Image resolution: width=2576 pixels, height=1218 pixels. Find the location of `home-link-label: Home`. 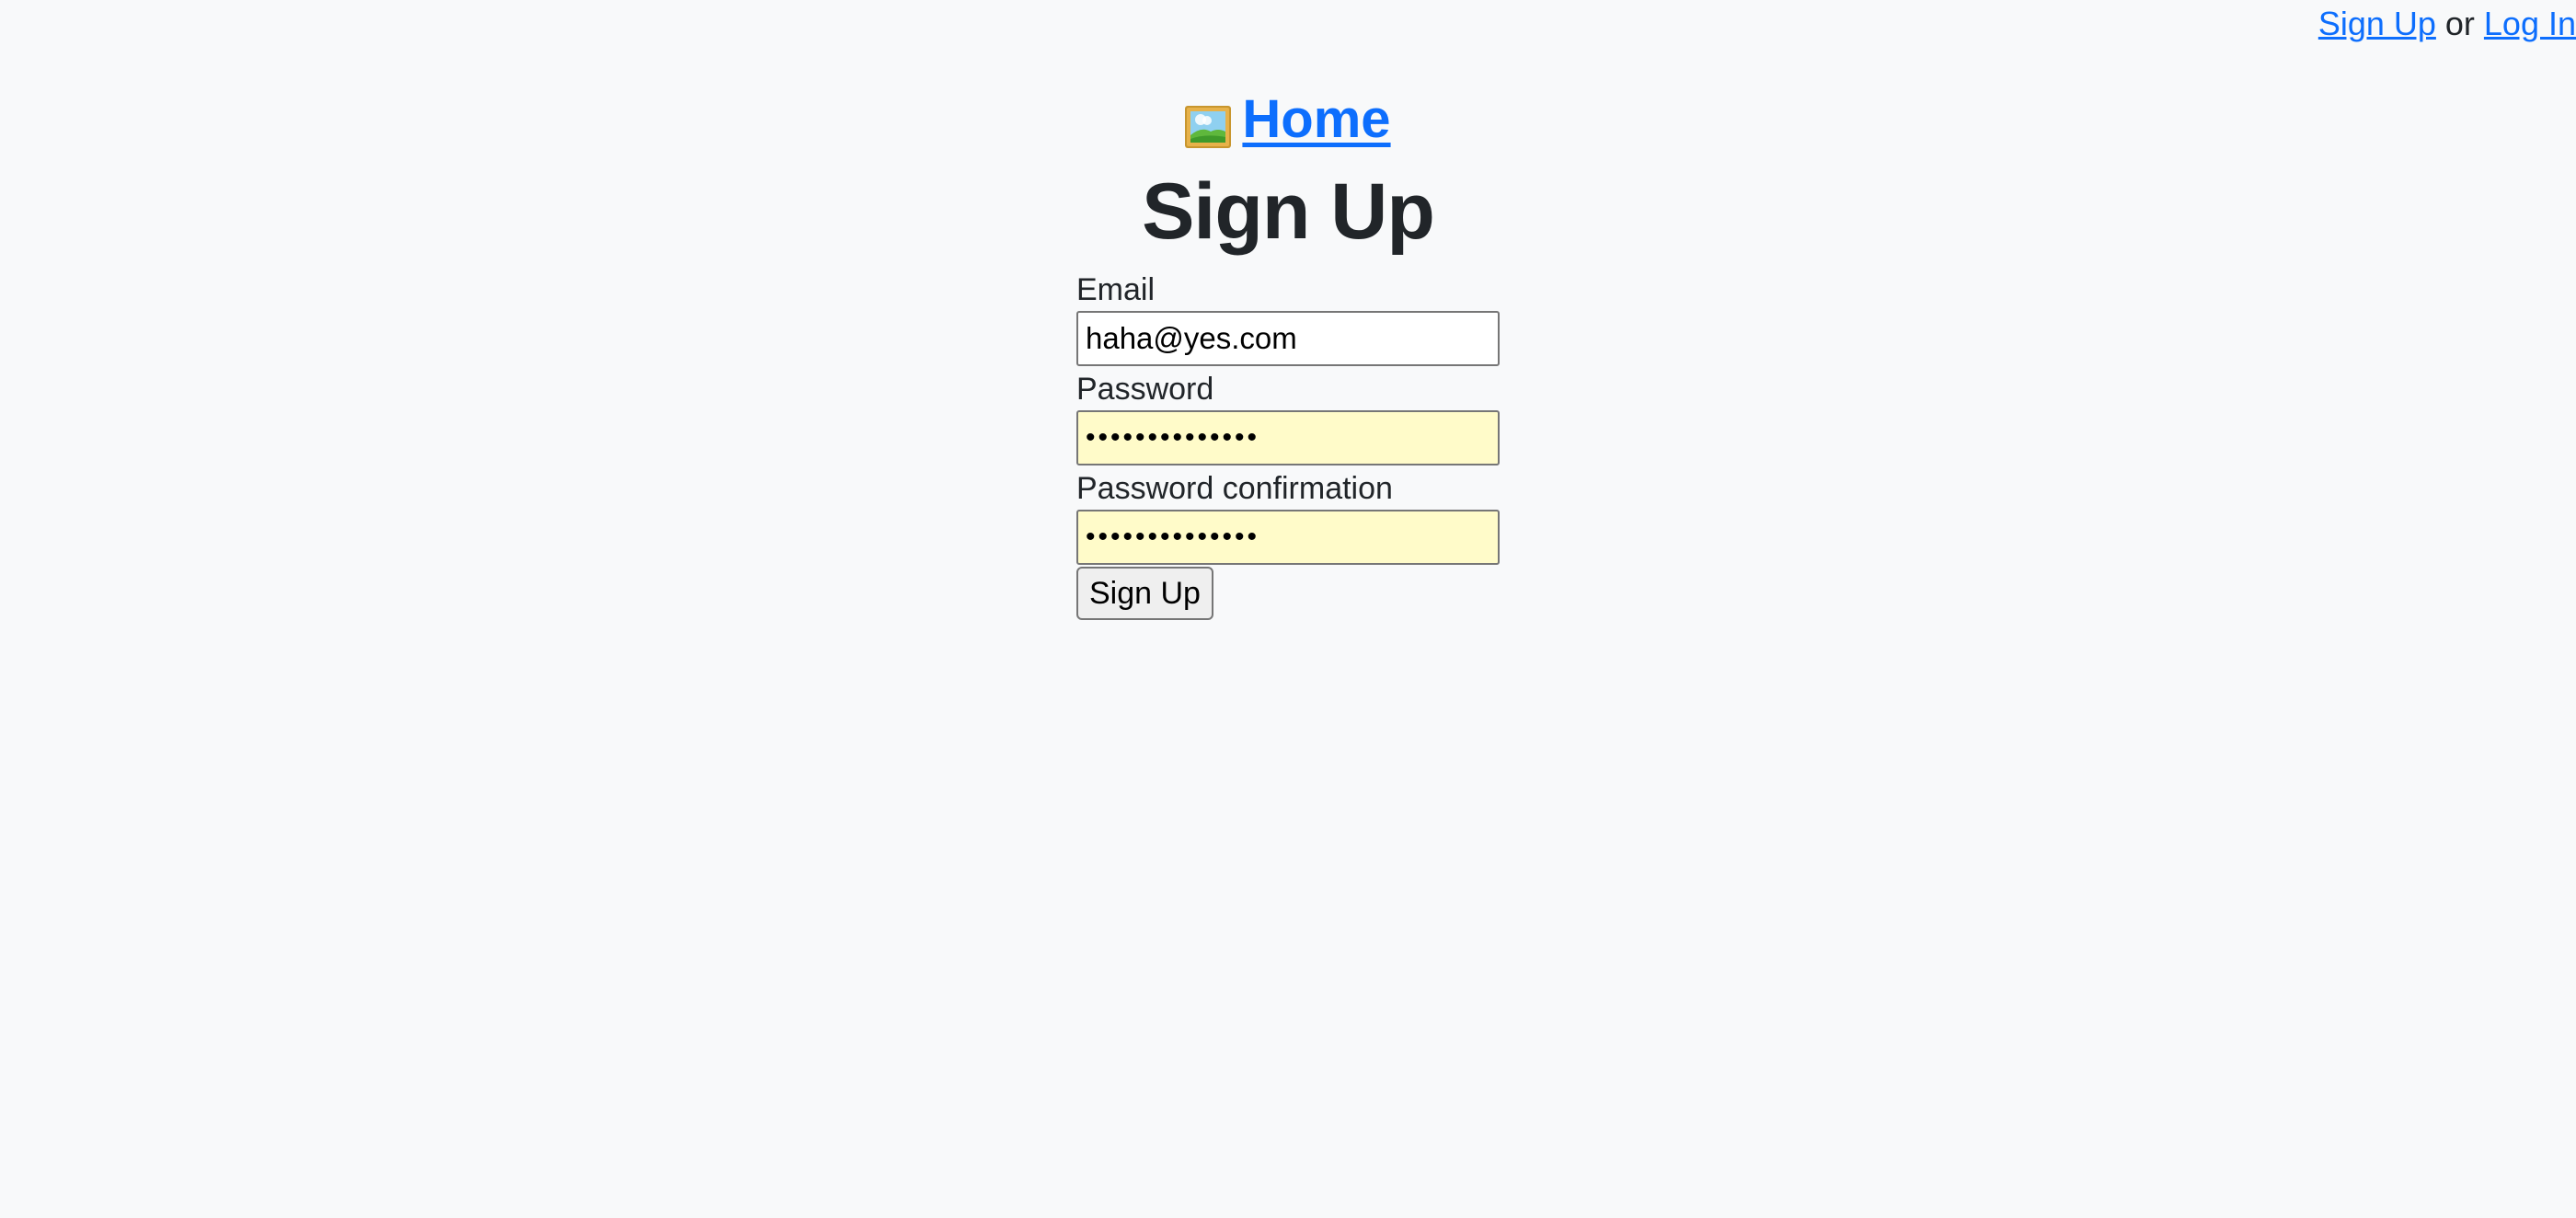

home-link-label: Home is located at coordinates (1316, 119).